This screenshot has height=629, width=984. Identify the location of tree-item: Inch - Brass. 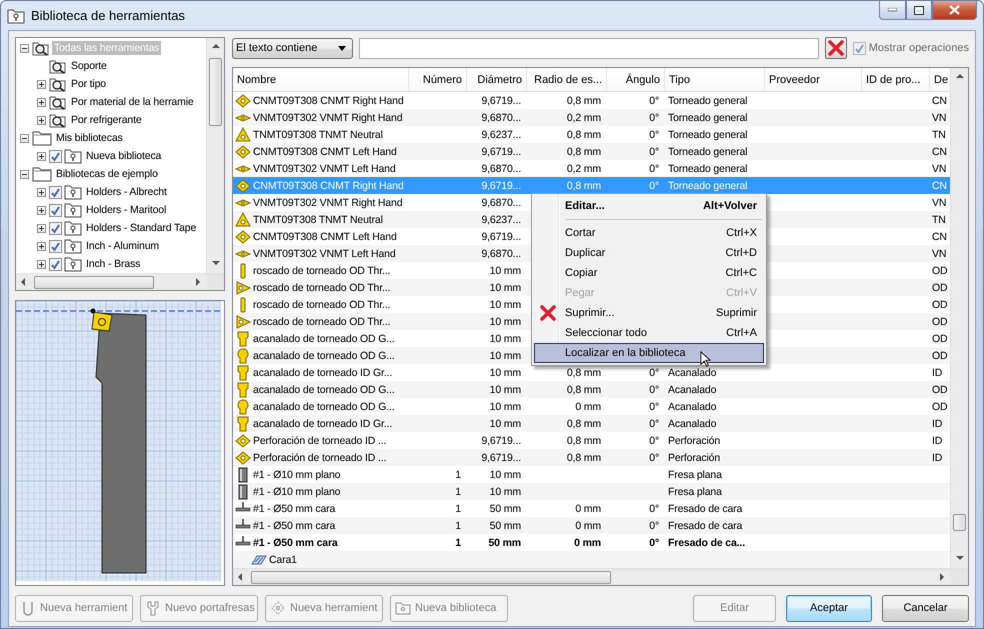
(113, 264).